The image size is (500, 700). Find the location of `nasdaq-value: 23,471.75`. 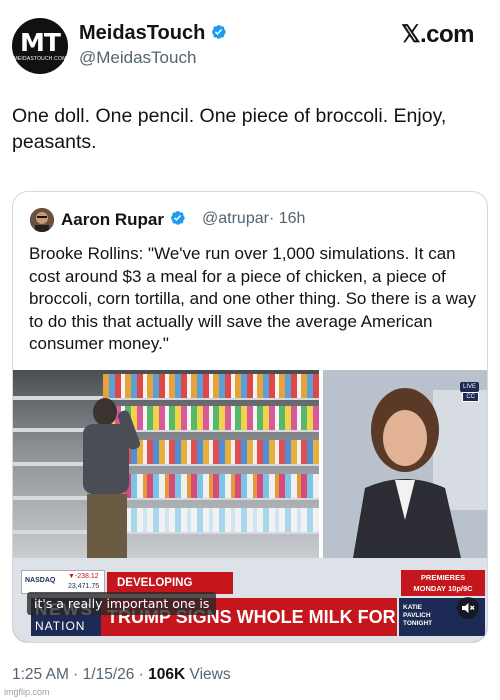

nasdaq-value: 23,471.75 is located at coordinates (84, 586).